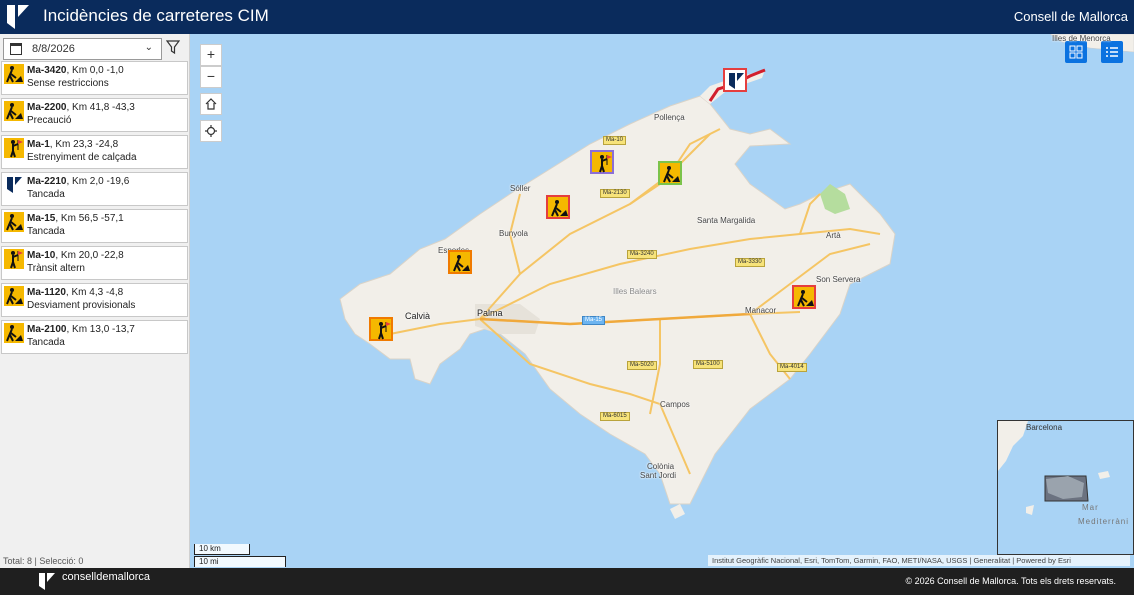  Describe the element at coordinates (211, 55) in the screenshot. I see `zoom-in-button: +` at that location.